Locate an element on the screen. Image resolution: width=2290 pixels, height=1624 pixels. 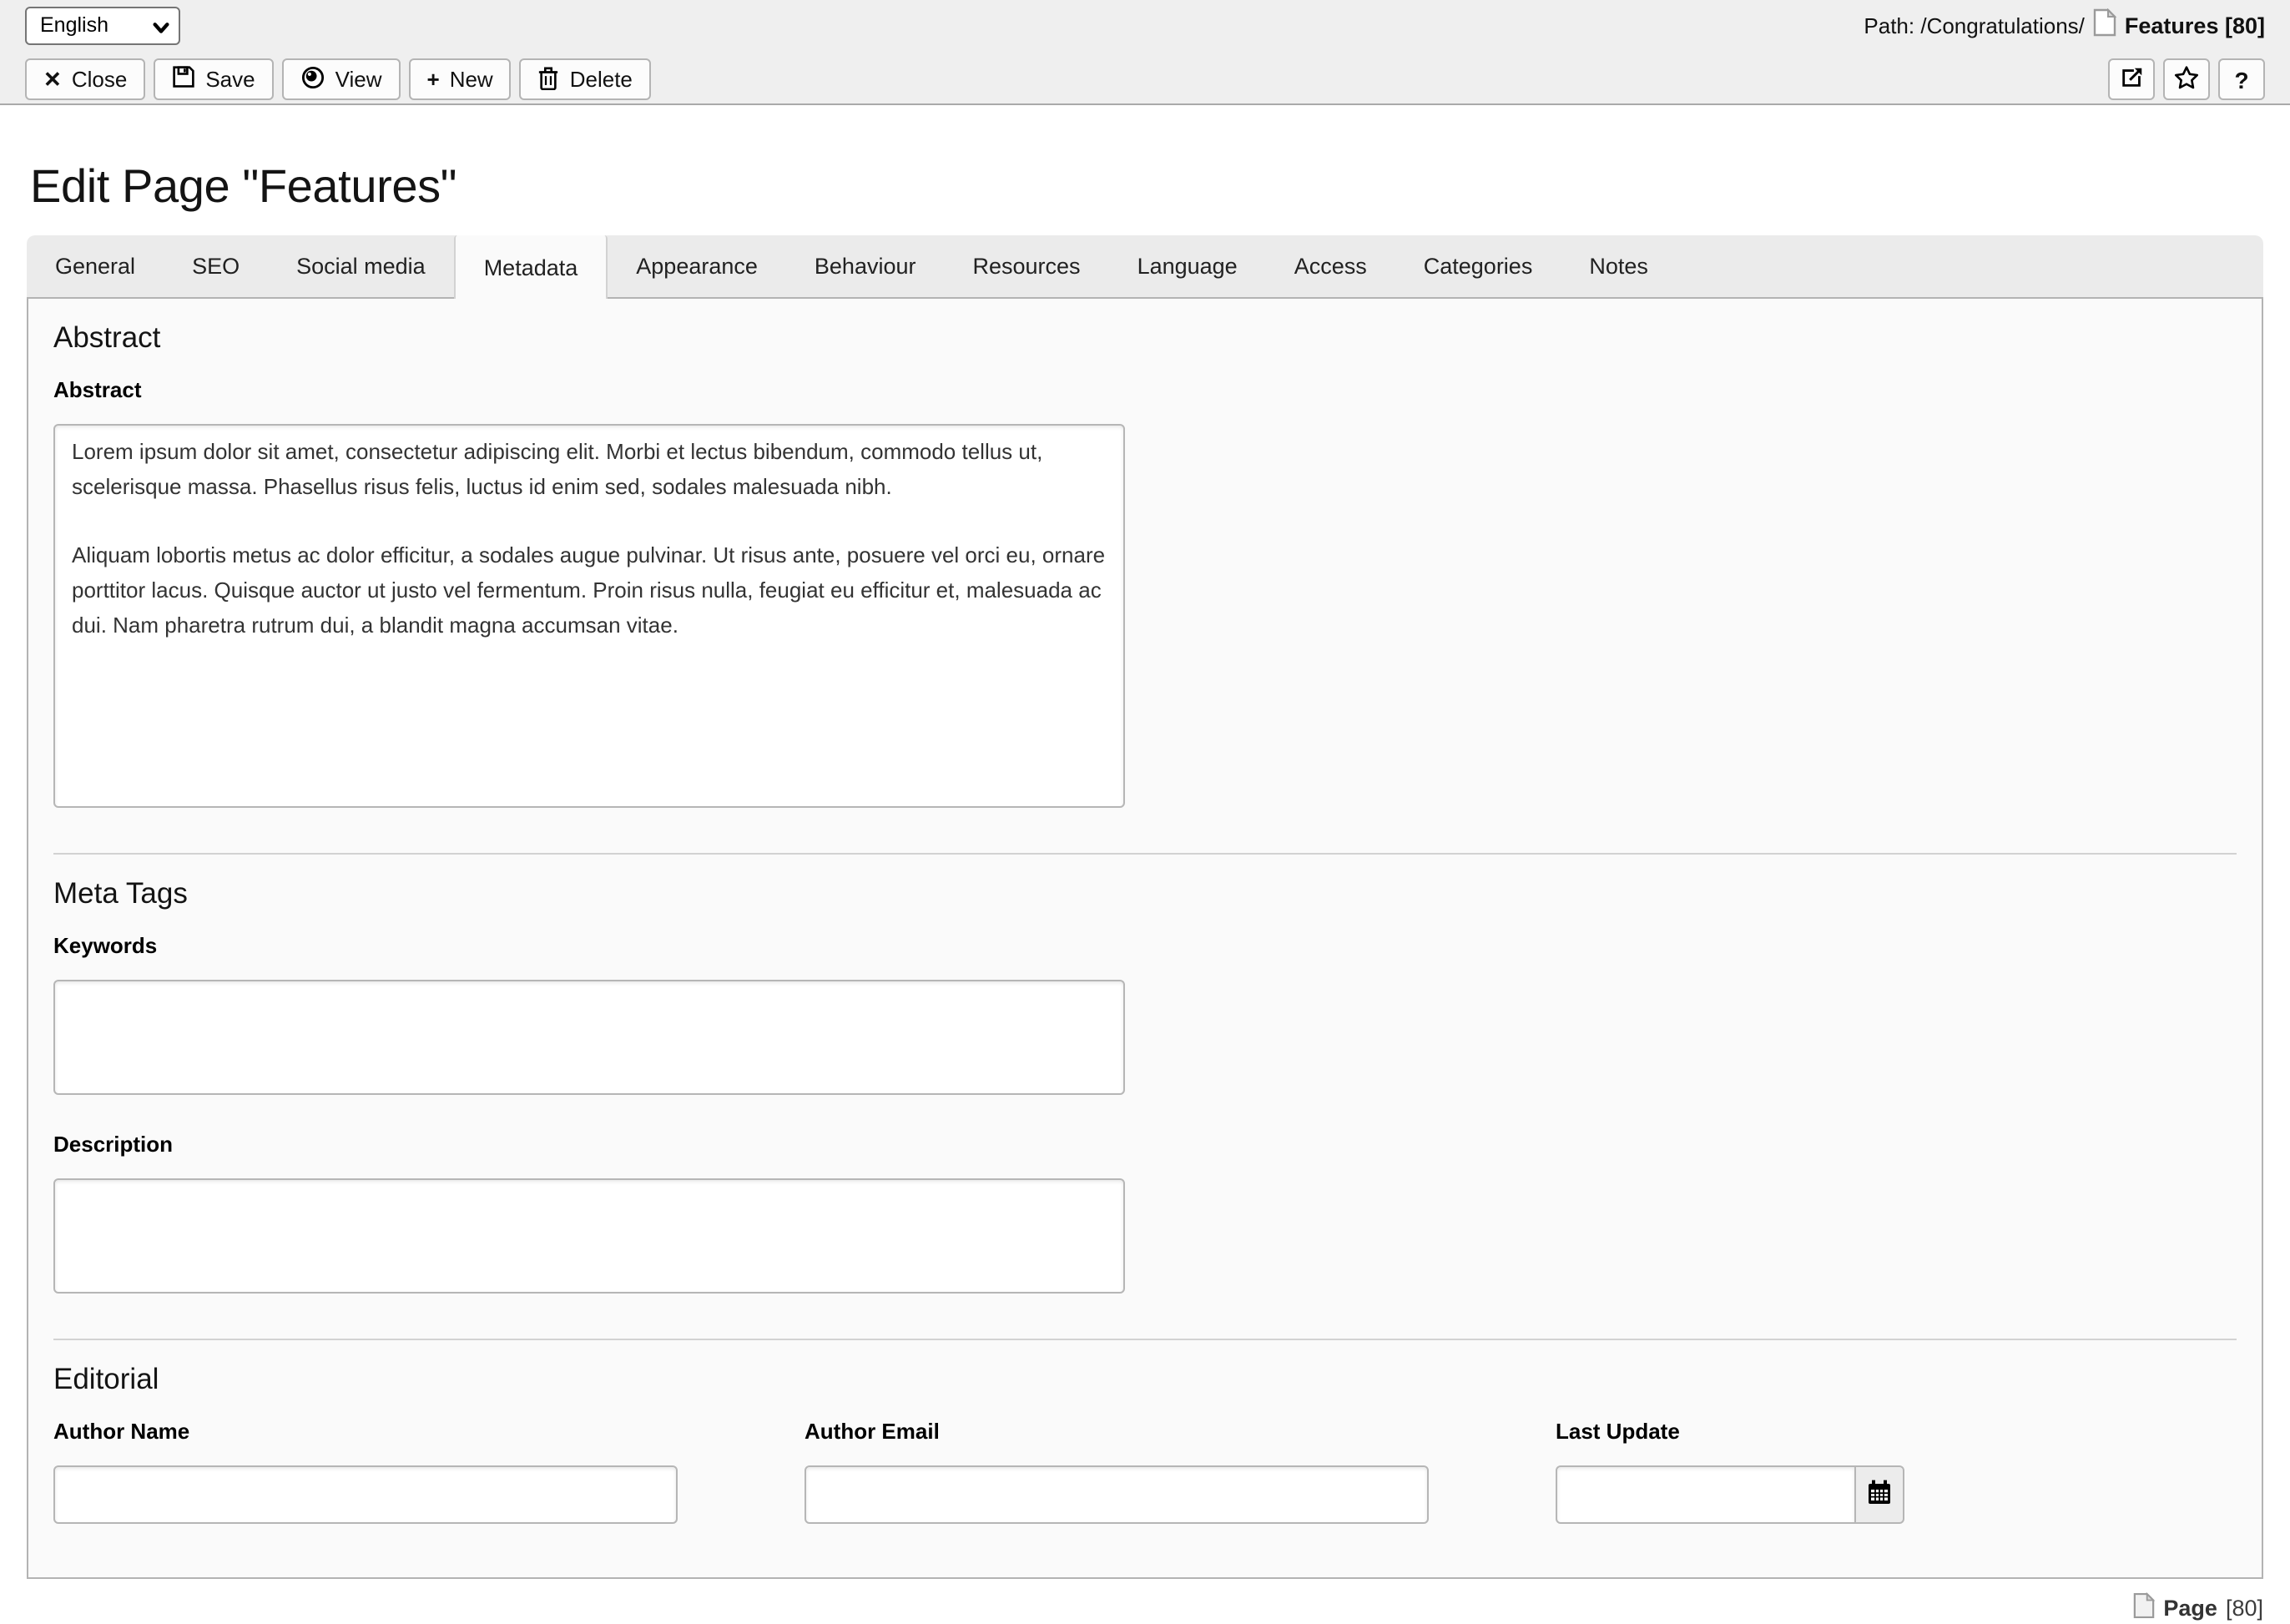
section-abstract-heading: Abstract is located at coordinates (107, 337).